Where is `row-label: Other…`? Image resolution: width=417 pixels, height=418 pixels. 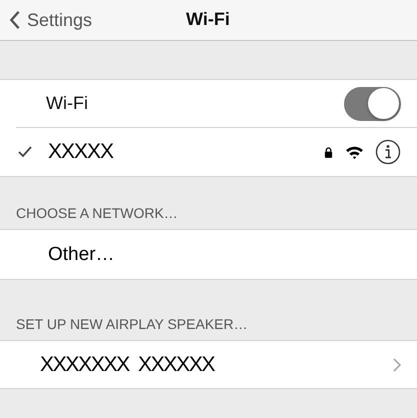 row-label: Other… is located at coordinates (82, 255).